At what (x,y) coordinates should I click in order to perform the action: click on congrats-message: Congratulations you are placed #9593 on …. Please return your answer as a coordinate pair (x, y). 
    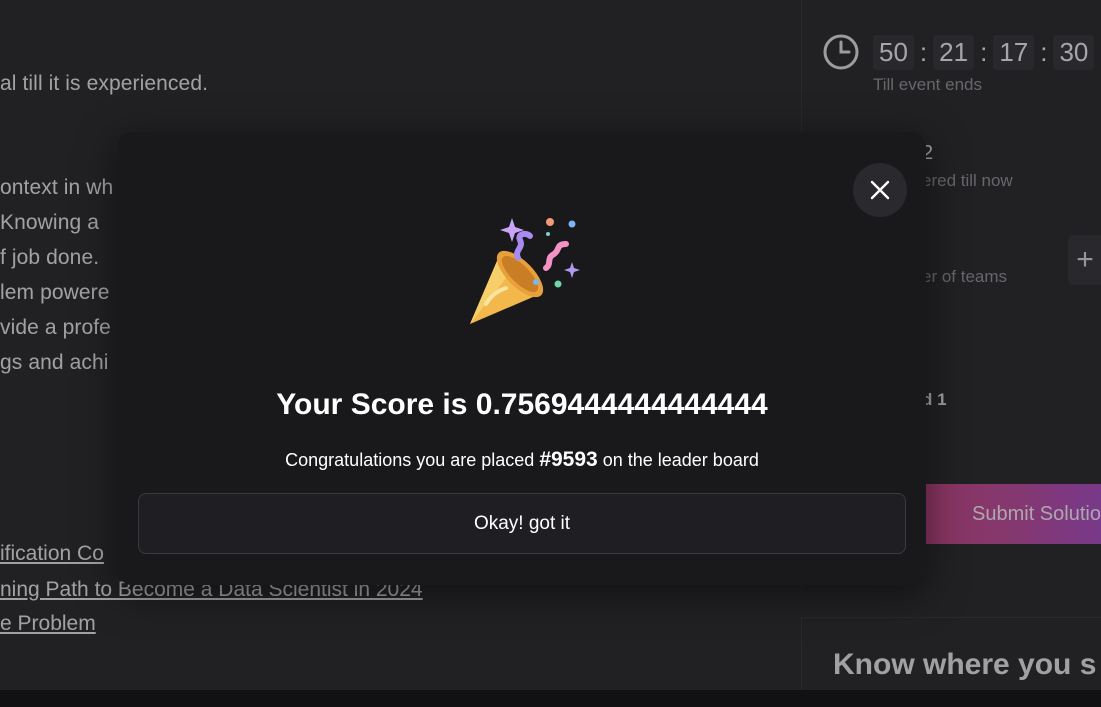
    Looking at the image, I should click on (522, 460).